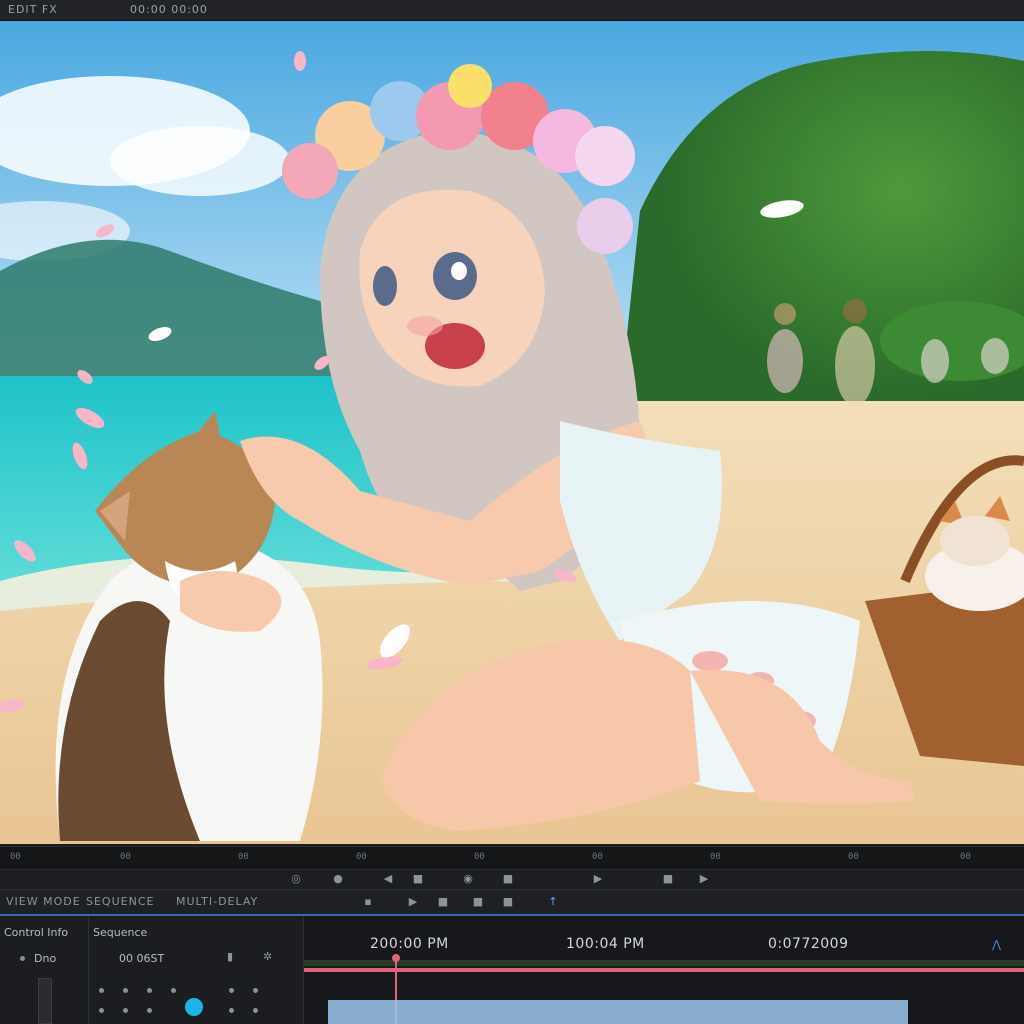 Image resolution: width=1024 pixels, height=1024 pixels. I want to click on timeline-panel: 200:00 PM 100:04 PM 0:0772009 ⋀, so click(664, 970).